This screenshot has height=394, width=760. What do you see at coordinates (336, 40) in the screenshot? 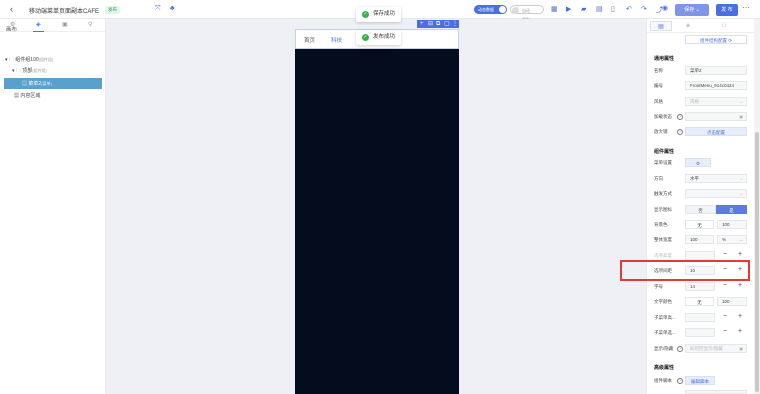
I see `menu-item-tech: 科技` at bounding box center [336, 40].